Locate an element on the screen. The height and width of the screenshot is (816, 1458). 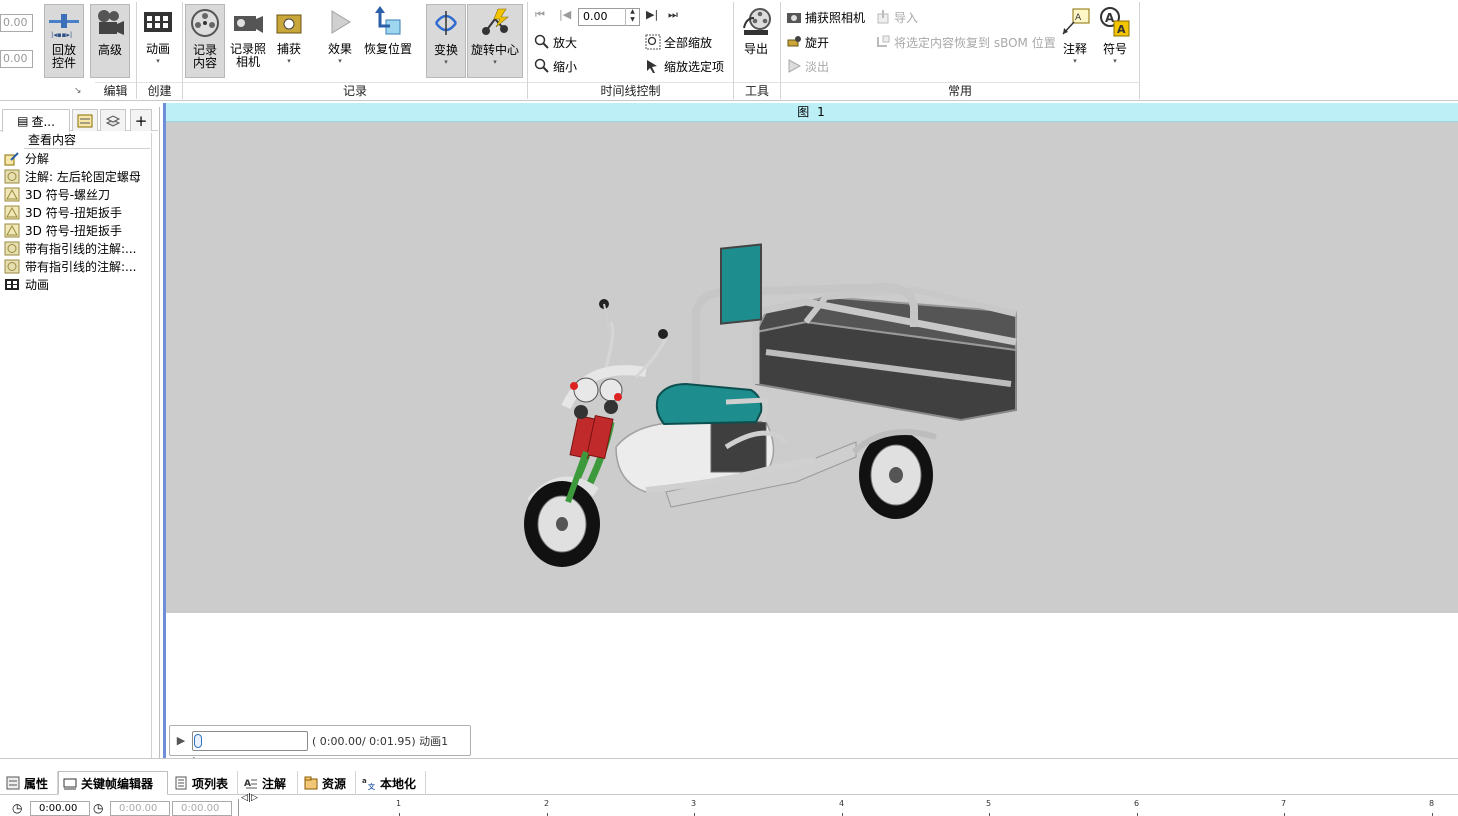
tree-item-animation: 动画 is located at coordinates (26, 284).